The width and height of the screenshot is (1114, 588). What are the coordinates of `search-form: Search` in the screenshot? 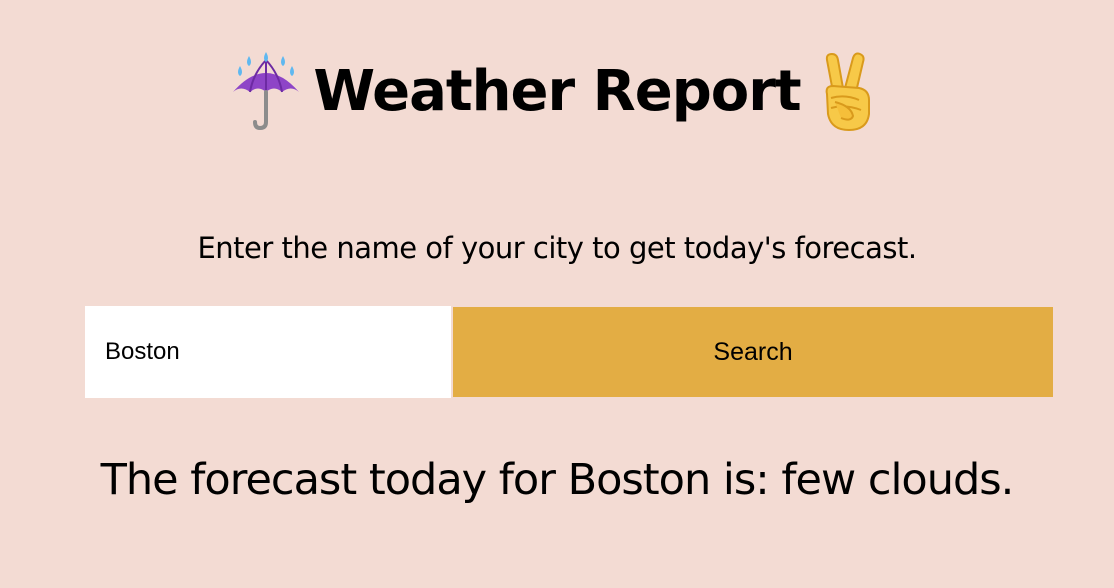 It's located at (569, 352).